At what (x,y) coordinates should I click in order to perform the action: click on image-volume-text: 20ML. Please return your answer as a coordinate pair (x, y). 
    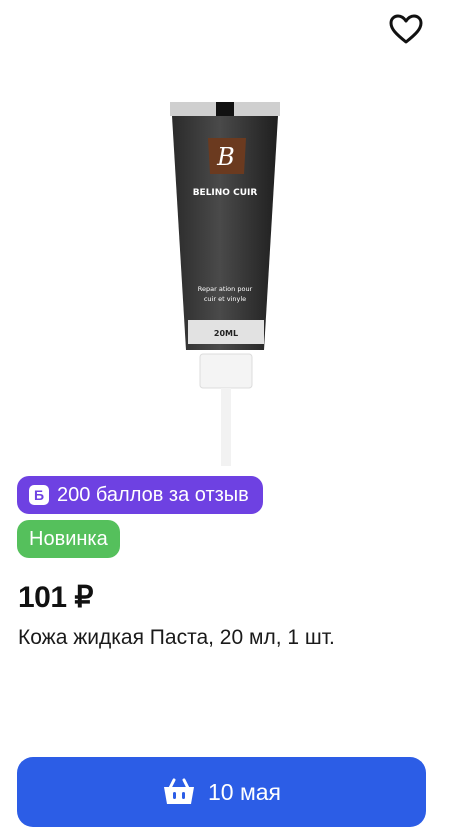
    Looking at the image, I should click on (226, 333).